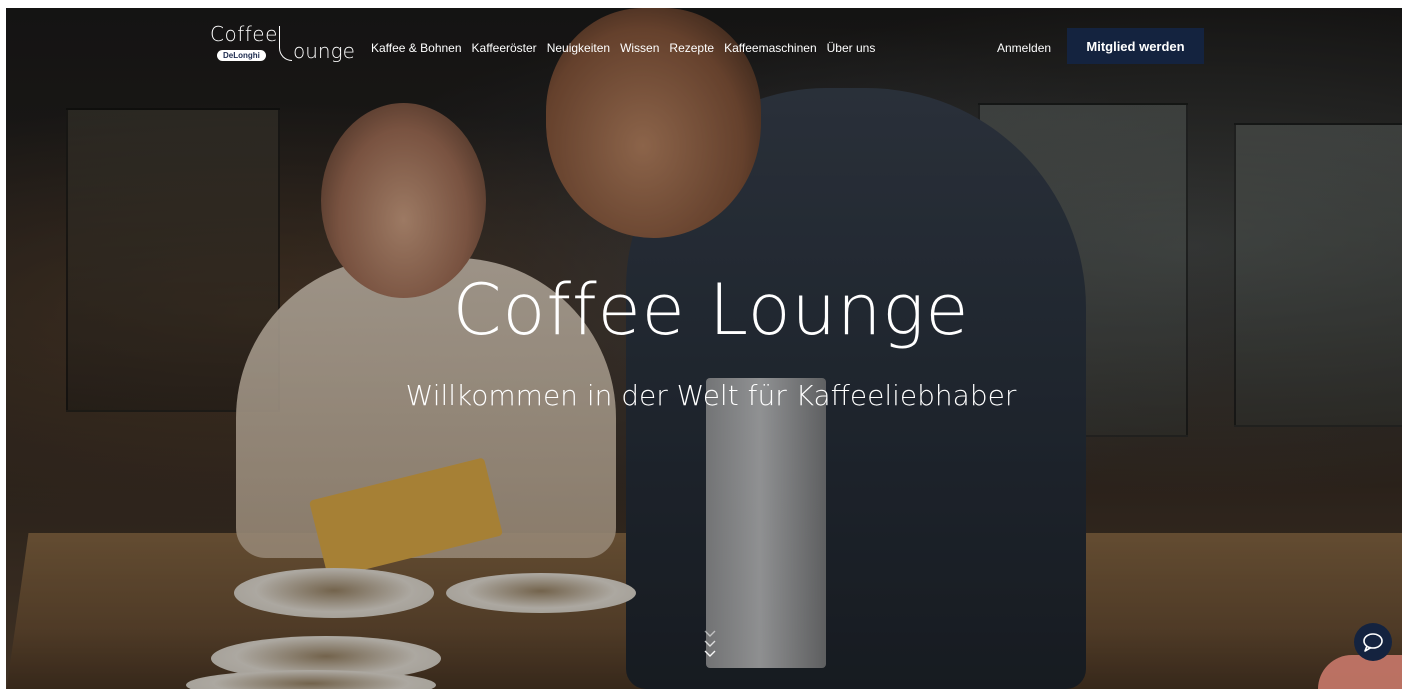  Describe the element at coordinates (1024, 48) in the screenshot. I see `login-link: Anmelden` at that location.